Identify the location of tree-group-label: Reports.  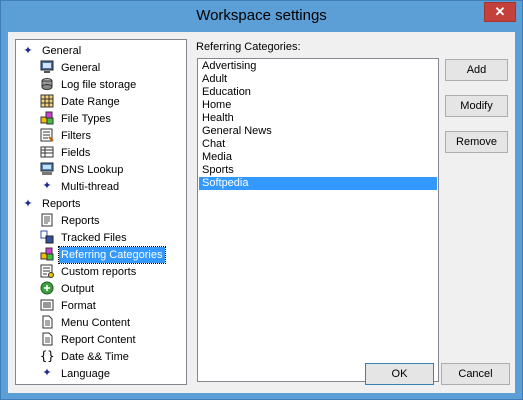
(61, 204).